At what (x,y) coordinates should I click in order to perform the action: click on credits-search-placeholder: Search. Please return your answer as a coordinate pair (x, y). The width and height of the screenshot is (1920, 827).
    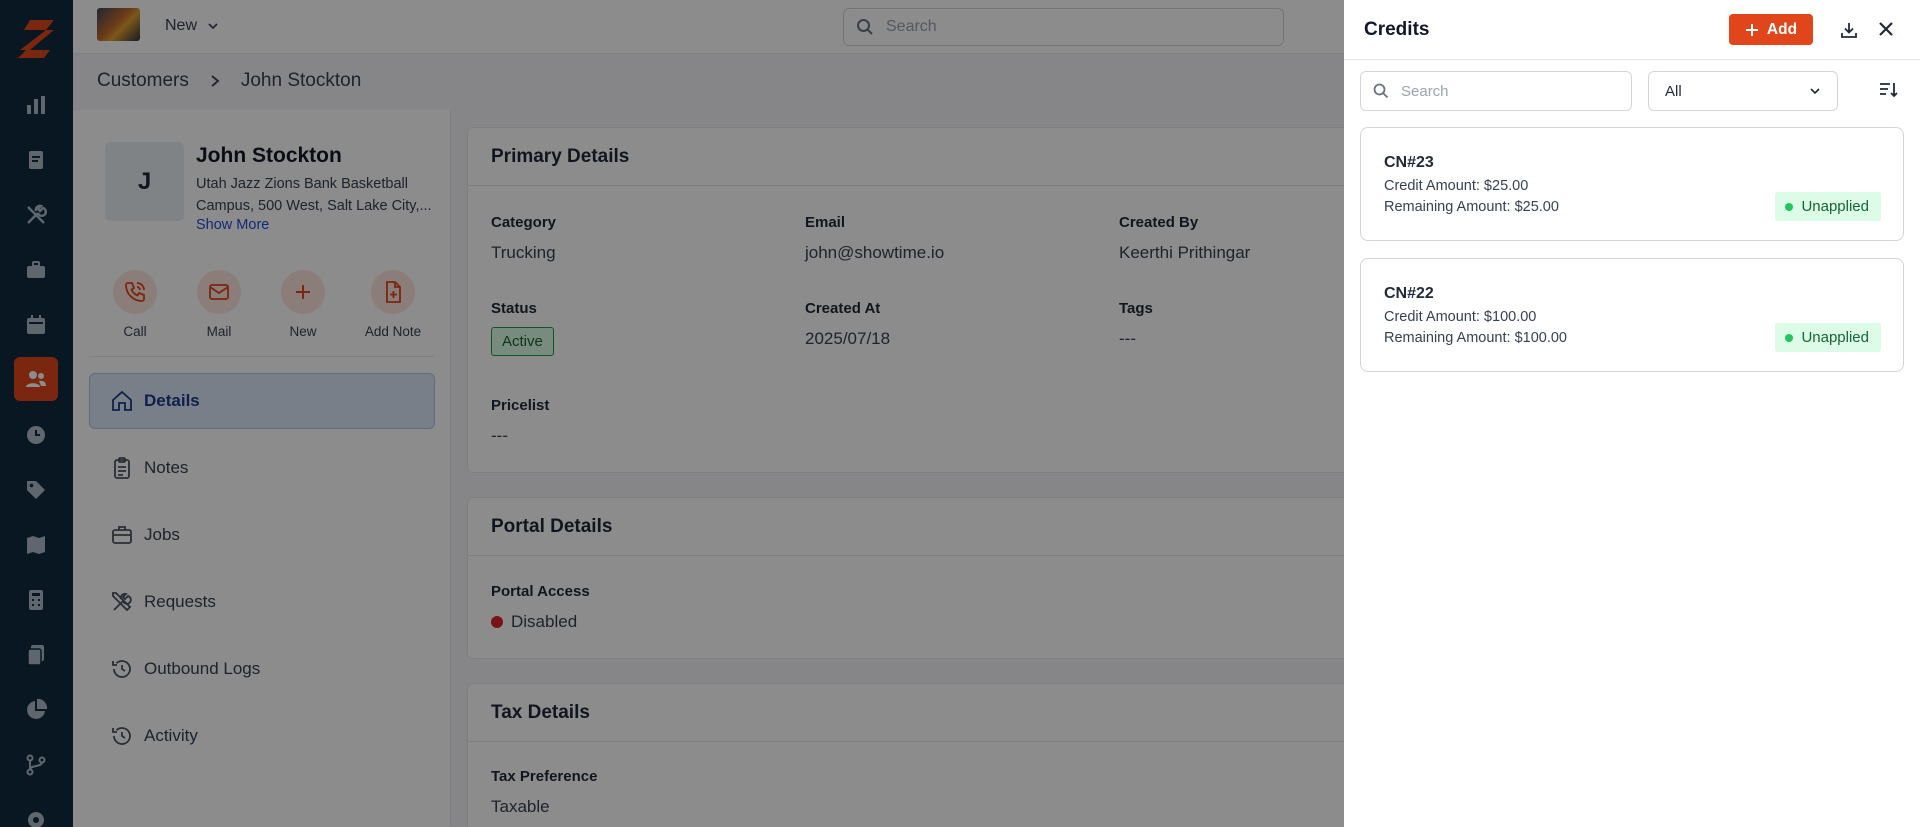
    Looking at the image, I should click on (1425, 91).